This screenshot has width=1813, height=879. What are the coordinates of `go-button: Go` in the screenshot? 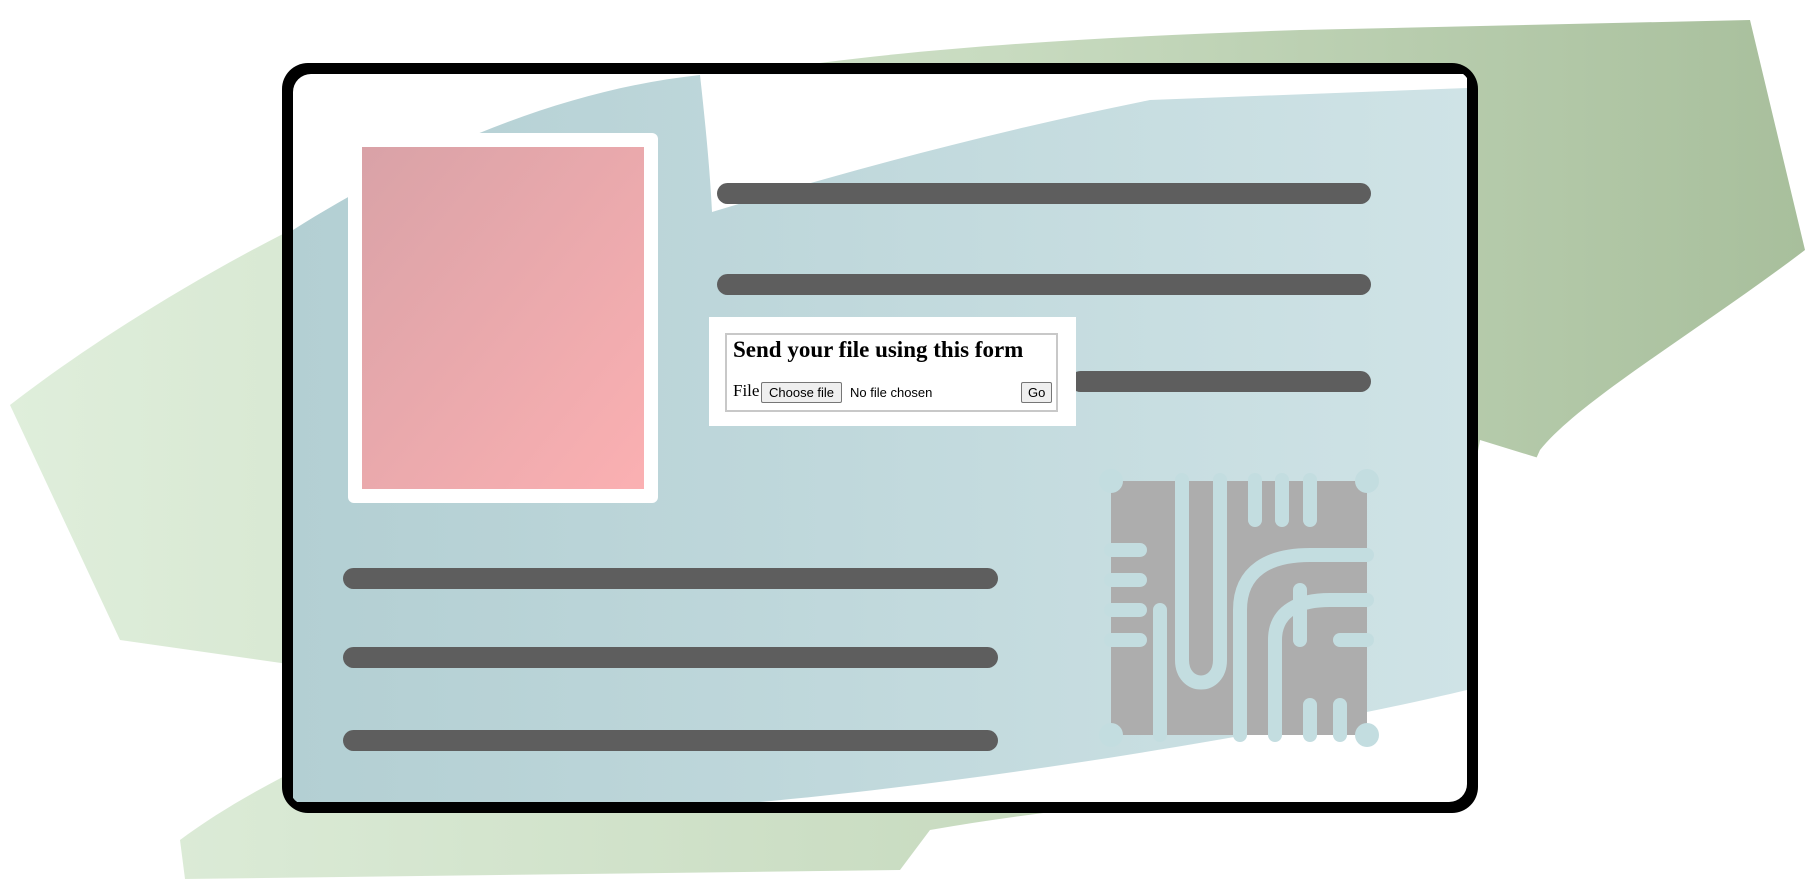 It's located at (1037, 392).